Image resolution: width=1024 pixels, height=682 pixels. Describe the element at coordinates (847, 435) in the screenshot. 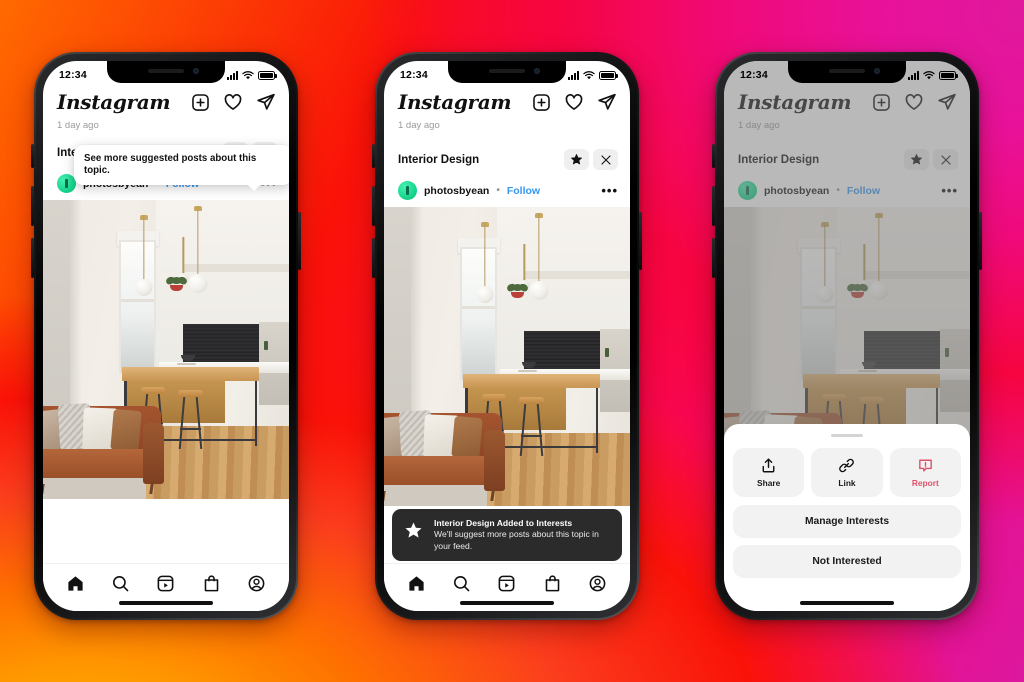

I see `drag-handle` at that location.